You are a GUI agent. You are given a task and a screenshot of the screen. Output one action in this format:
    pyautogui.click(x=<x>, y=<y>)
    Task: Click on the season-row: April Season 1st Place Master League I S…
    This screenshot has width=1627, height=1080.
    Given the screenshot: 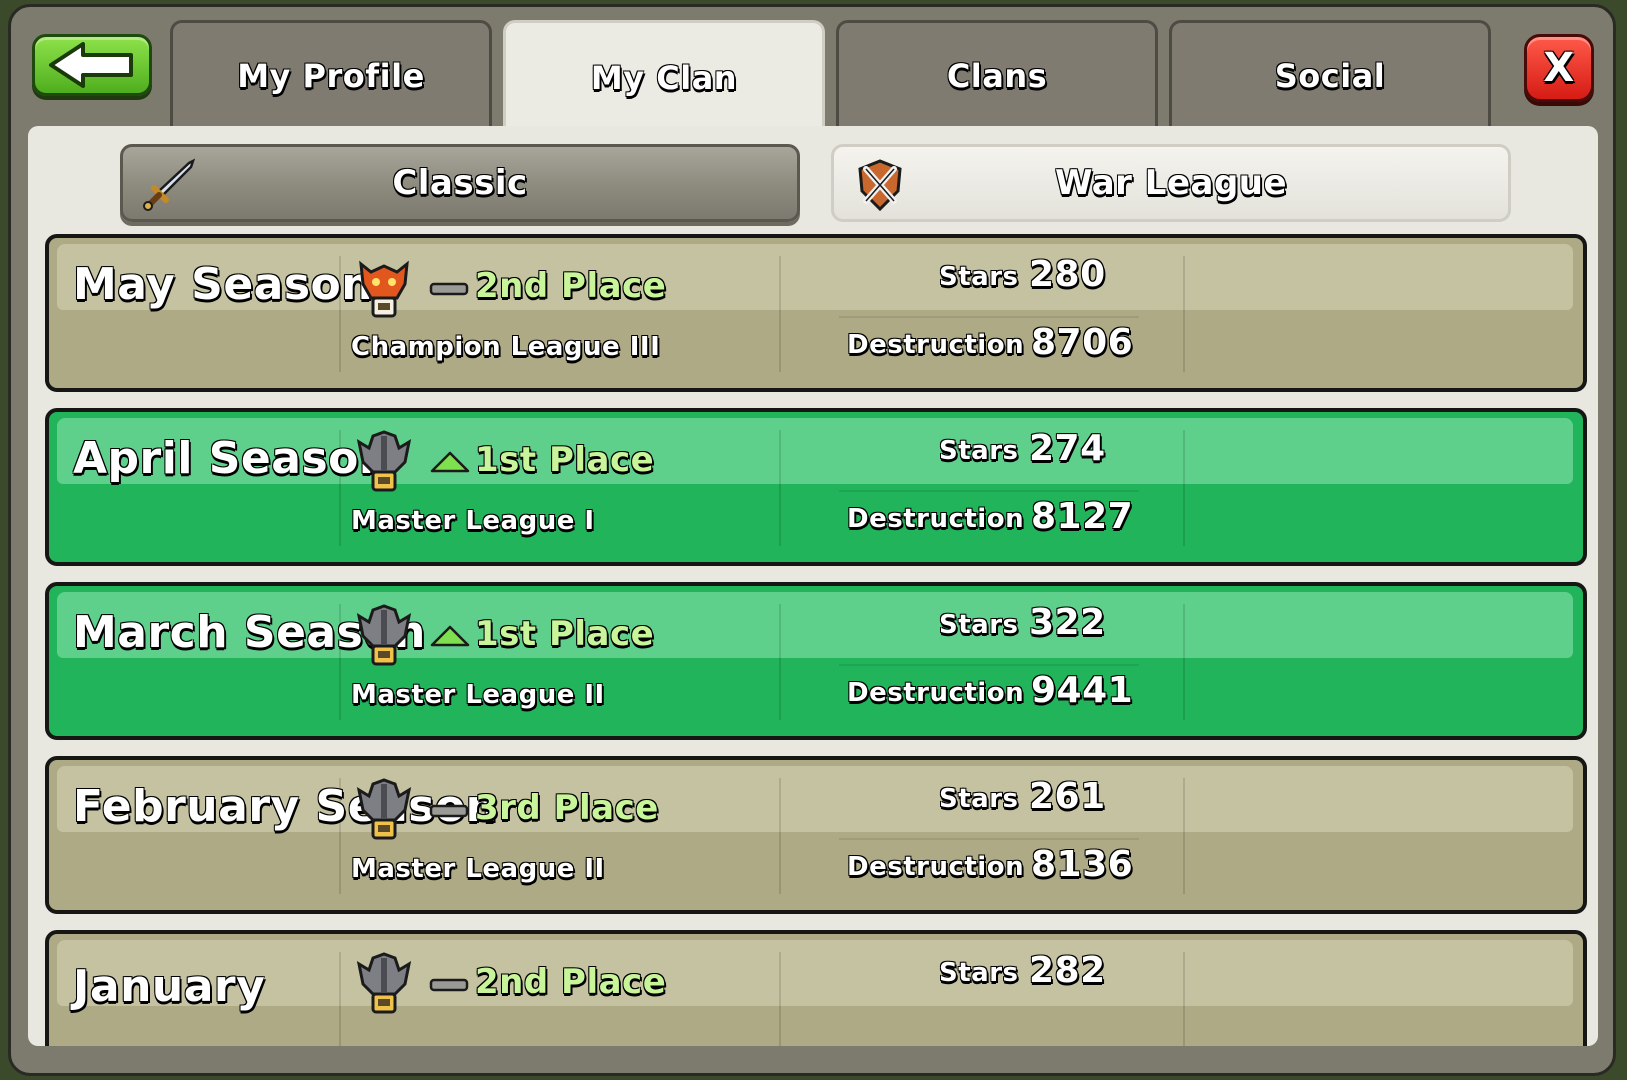 What is the action you would take?
    pyautogui.click(x=816, y=487)
    